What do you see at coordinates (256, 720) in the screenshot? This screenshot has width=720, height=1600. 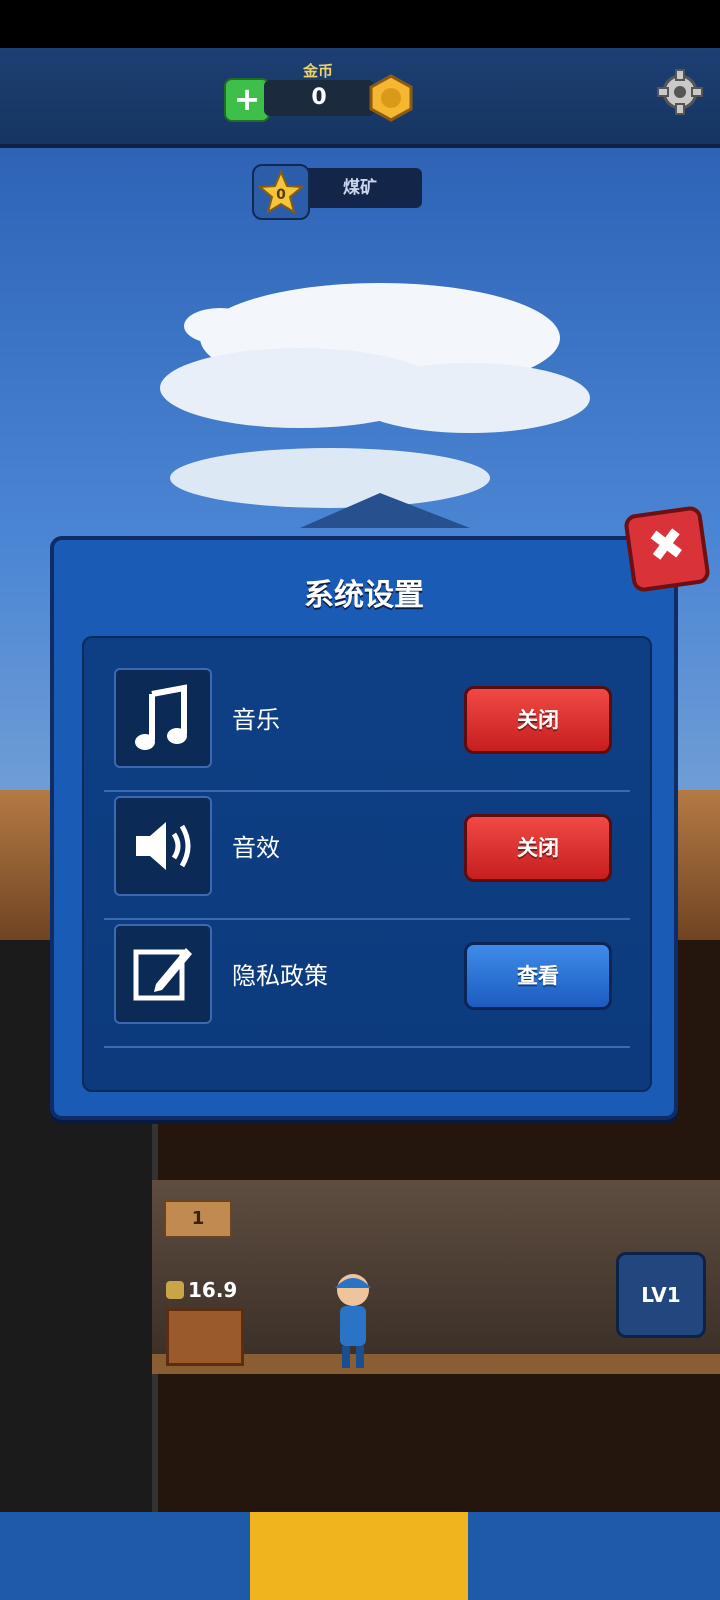 I see `music-label: 音乐` at bounding box center [256, 720].